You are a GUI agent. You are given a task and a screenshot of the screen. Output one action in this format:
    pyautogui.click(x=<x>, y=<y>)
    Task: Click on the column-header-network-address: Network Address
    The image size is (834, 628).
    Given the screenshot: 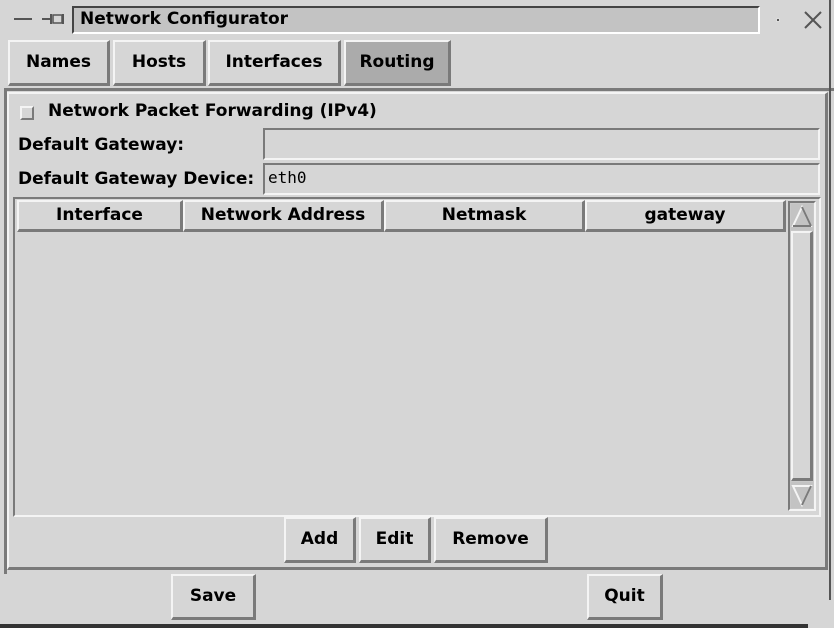 What is the action you would take?
    pyautogui.click(x=283, y=216)
    